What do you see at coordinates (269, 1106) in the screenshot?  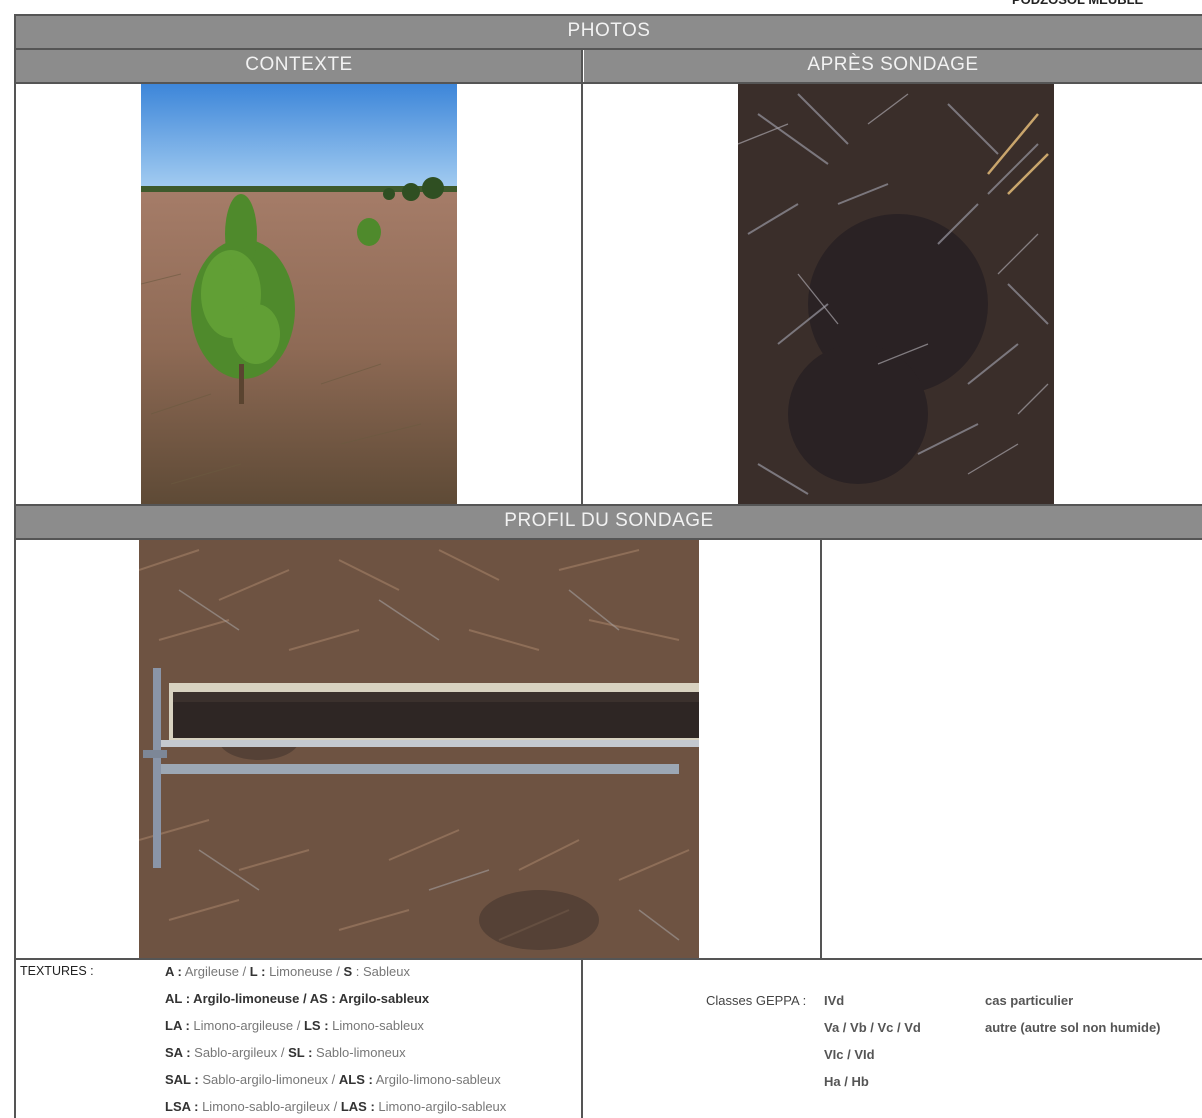 I see `texture-desc: Limono-sablo-argileux /` at bounding box center [269, 1106].